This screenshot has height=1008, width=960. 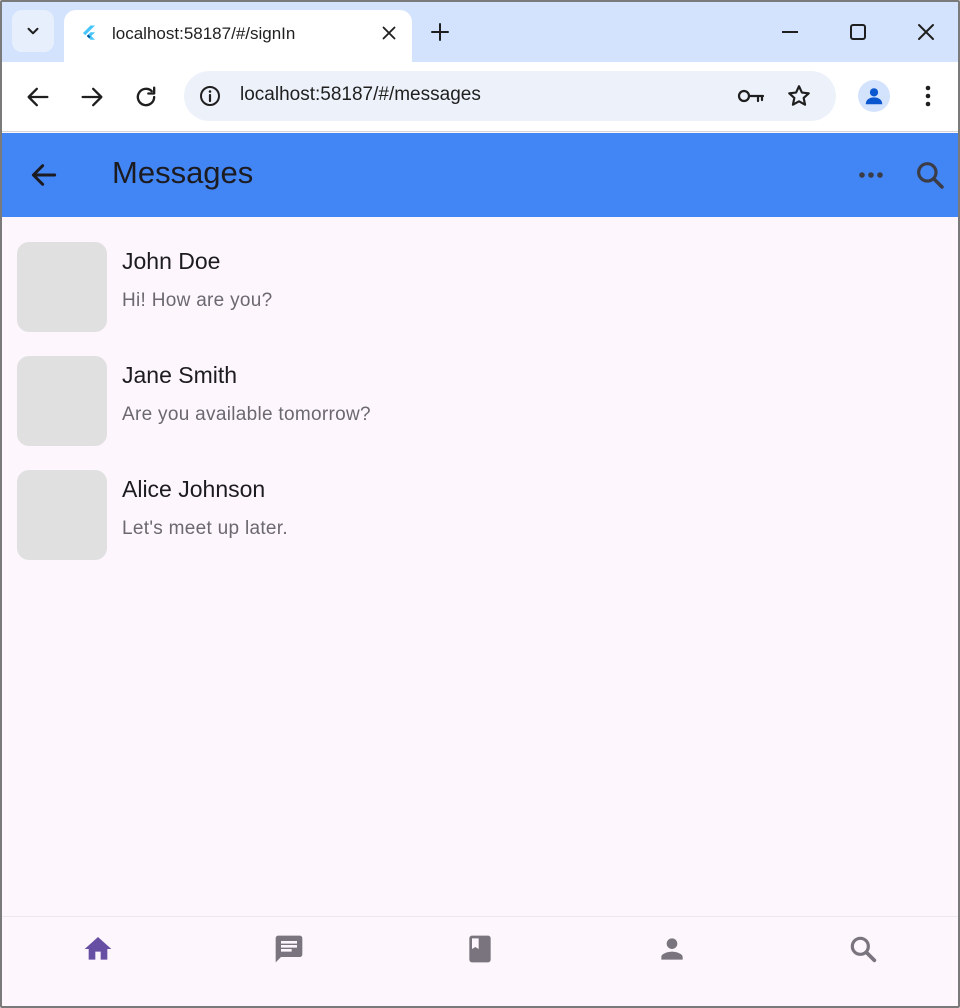 I want to click on minimize-icon, so click(x=790, y=32).